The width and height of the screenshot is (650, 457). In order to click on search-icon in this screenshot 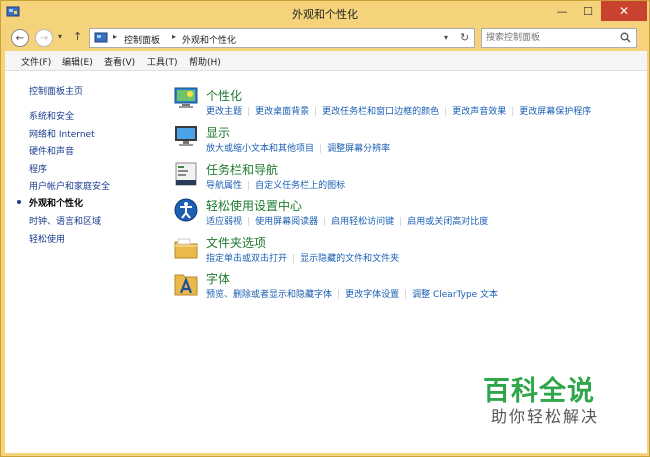, I will do `click(625, 37)`.